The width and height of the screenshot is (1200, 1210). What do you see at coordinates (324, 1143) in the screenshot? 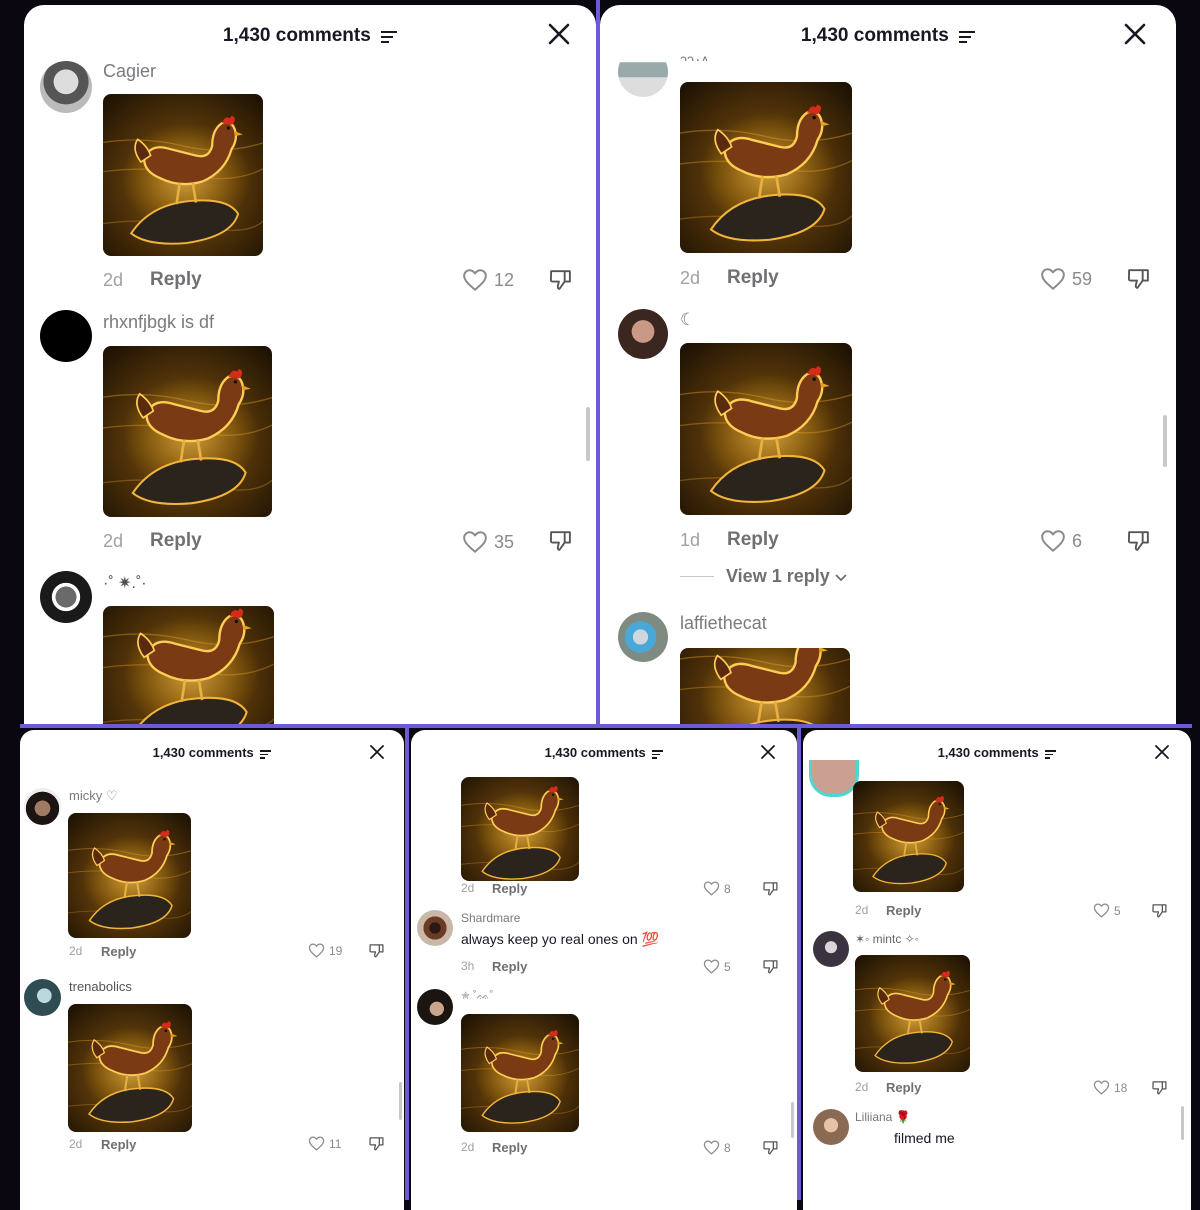
I see `like-button: 11` at bounding box center [324, 1143].